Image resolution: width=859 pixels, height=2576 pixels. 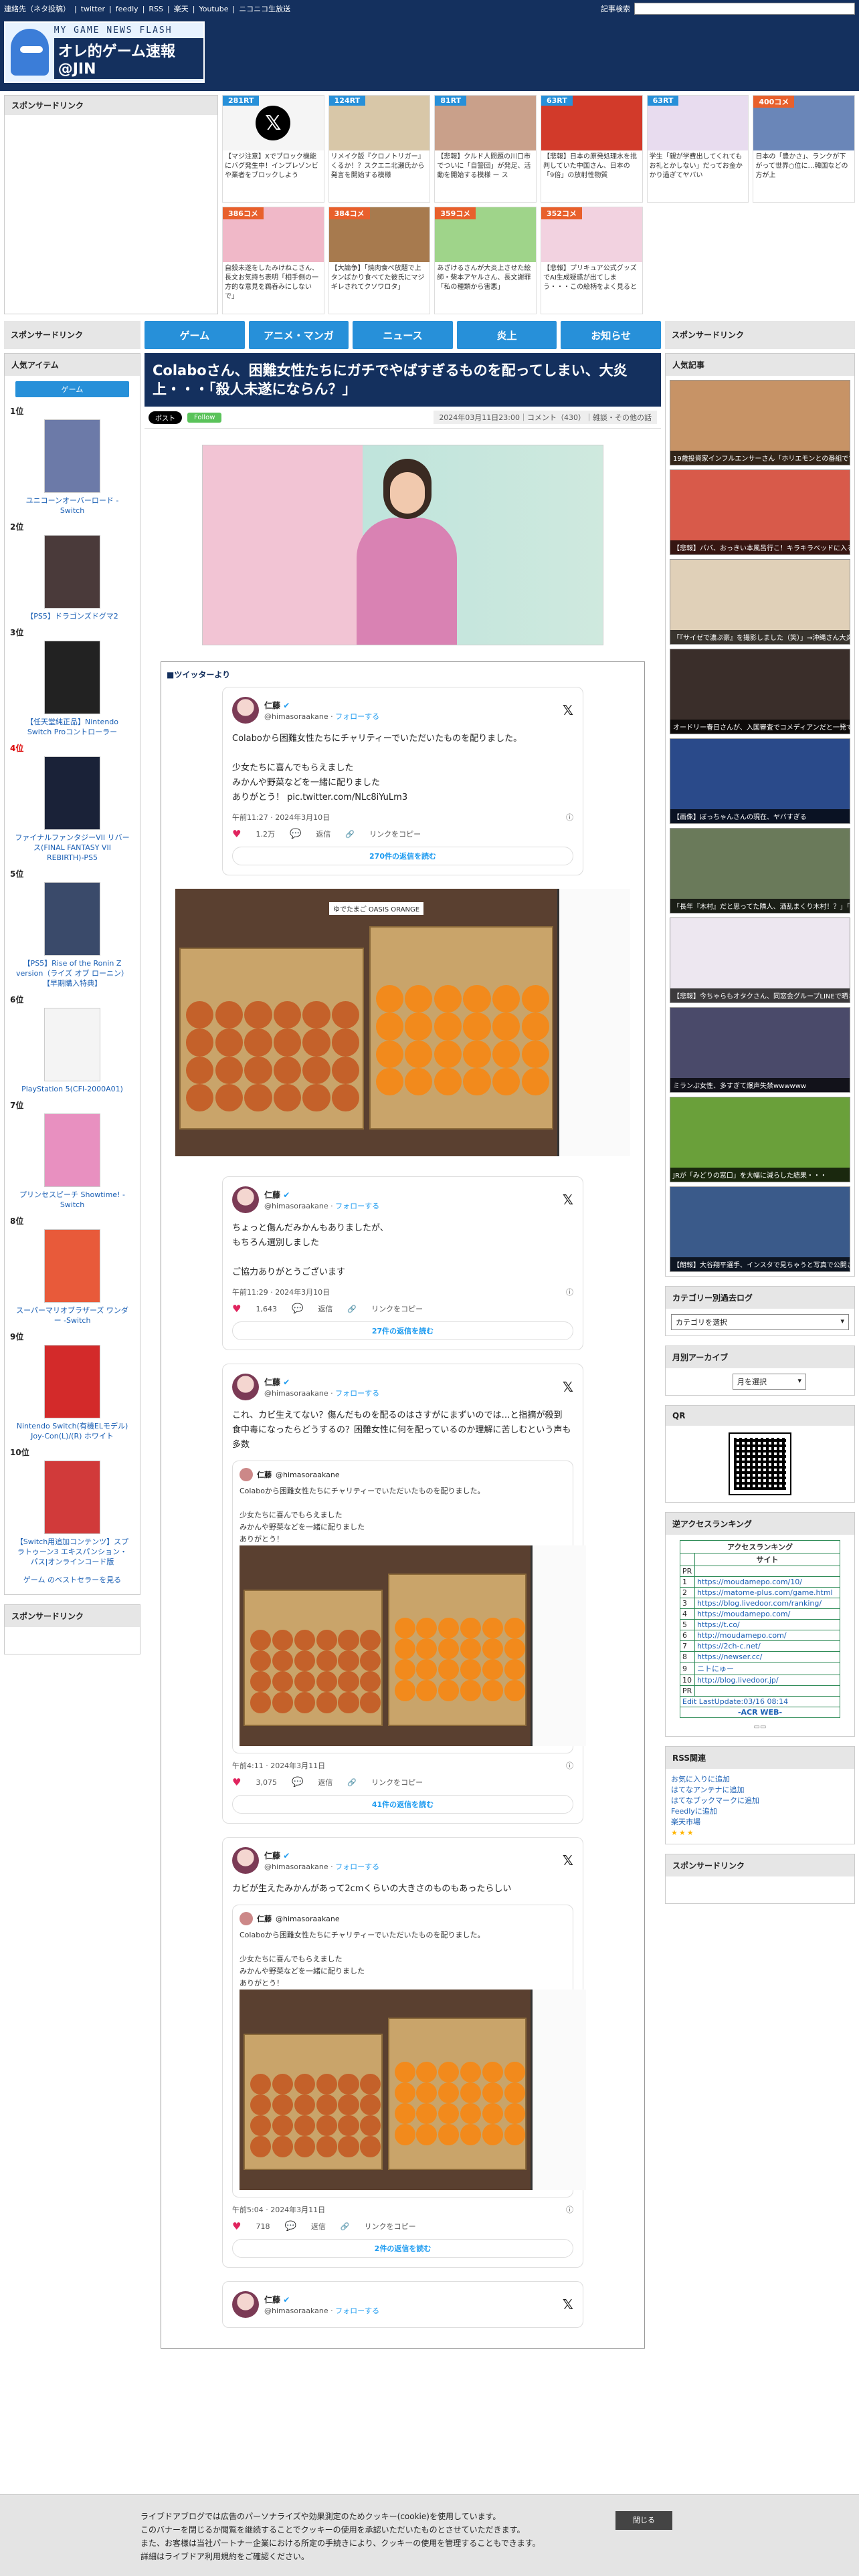 What do you see at coordinates (93, 9) in the screenshot?
I see `top-link: twitter` at bounding box center [93, 9].